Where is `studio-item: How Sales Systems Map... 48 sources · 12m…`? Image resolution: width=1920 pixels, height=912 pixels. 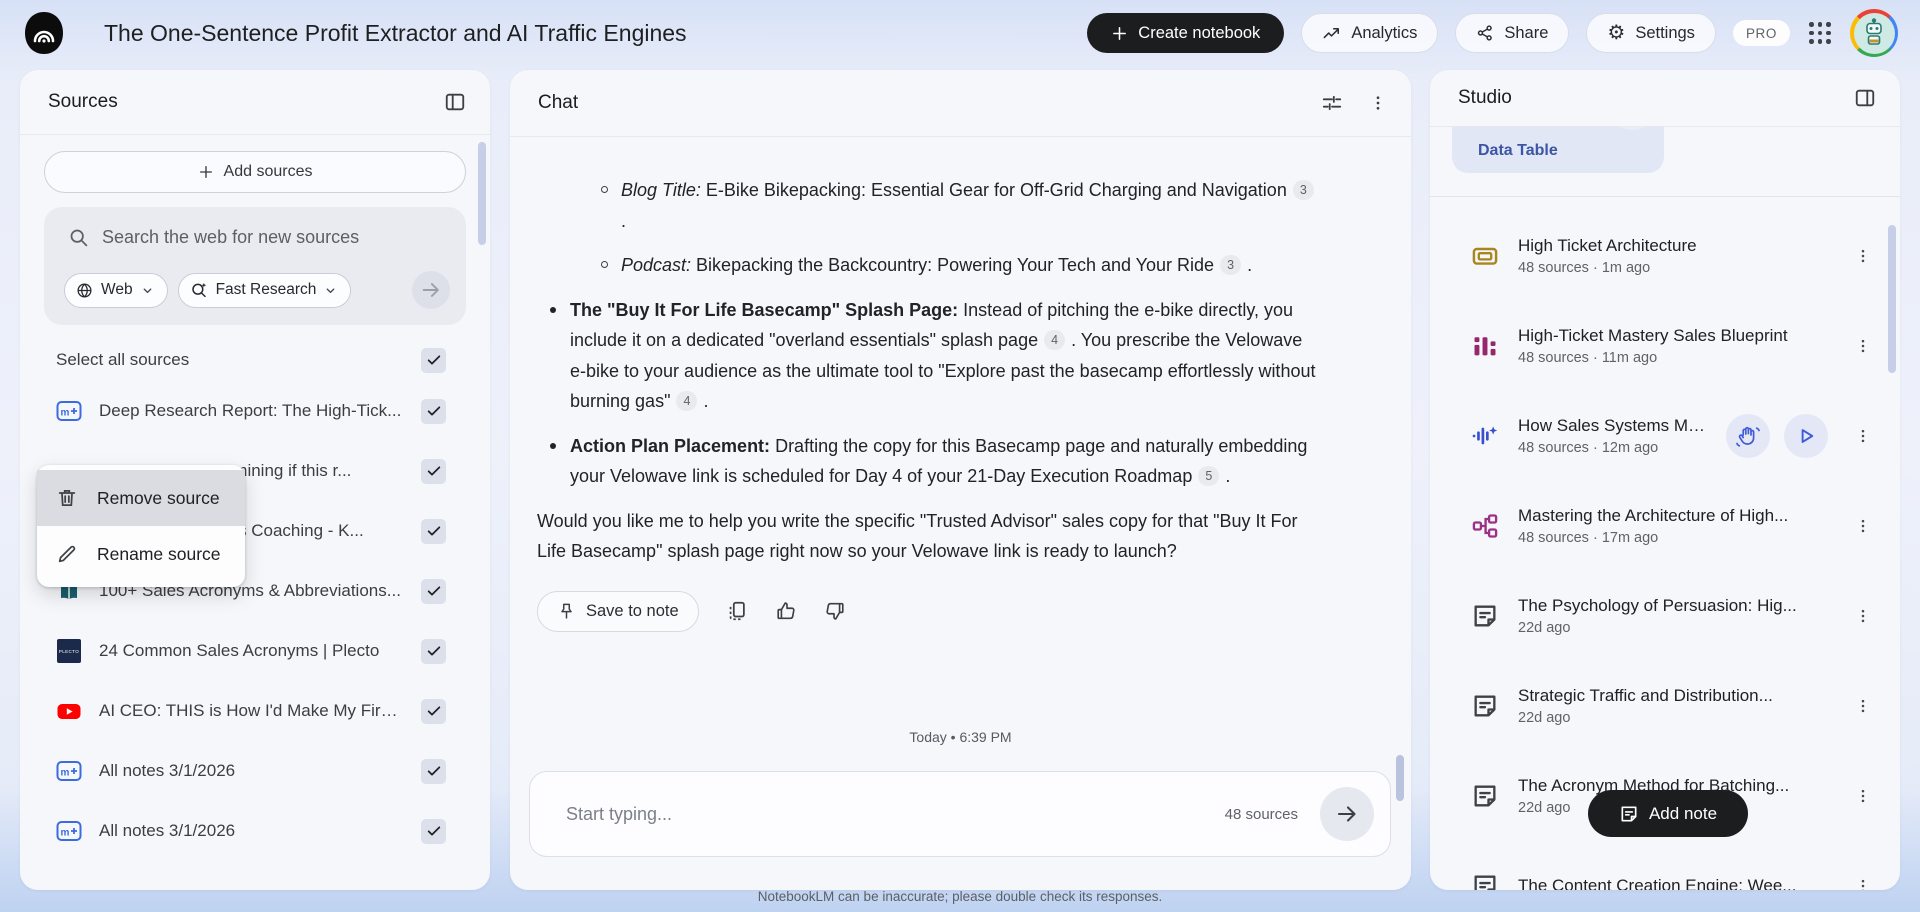 studio-item: How Sales Systems Map... 48 sources · 12m… is located at coordinates (1665, 436).